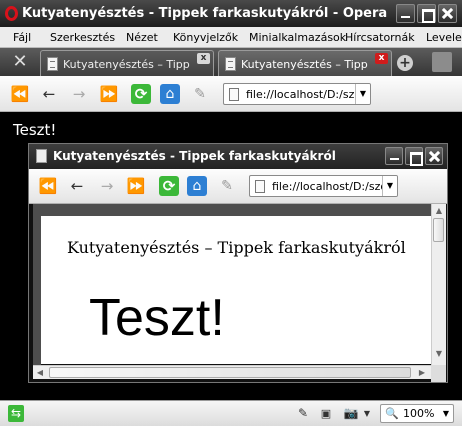  I want to click on tab-1: Kutyatenyésztés – Tipp x, so click(127, 63).